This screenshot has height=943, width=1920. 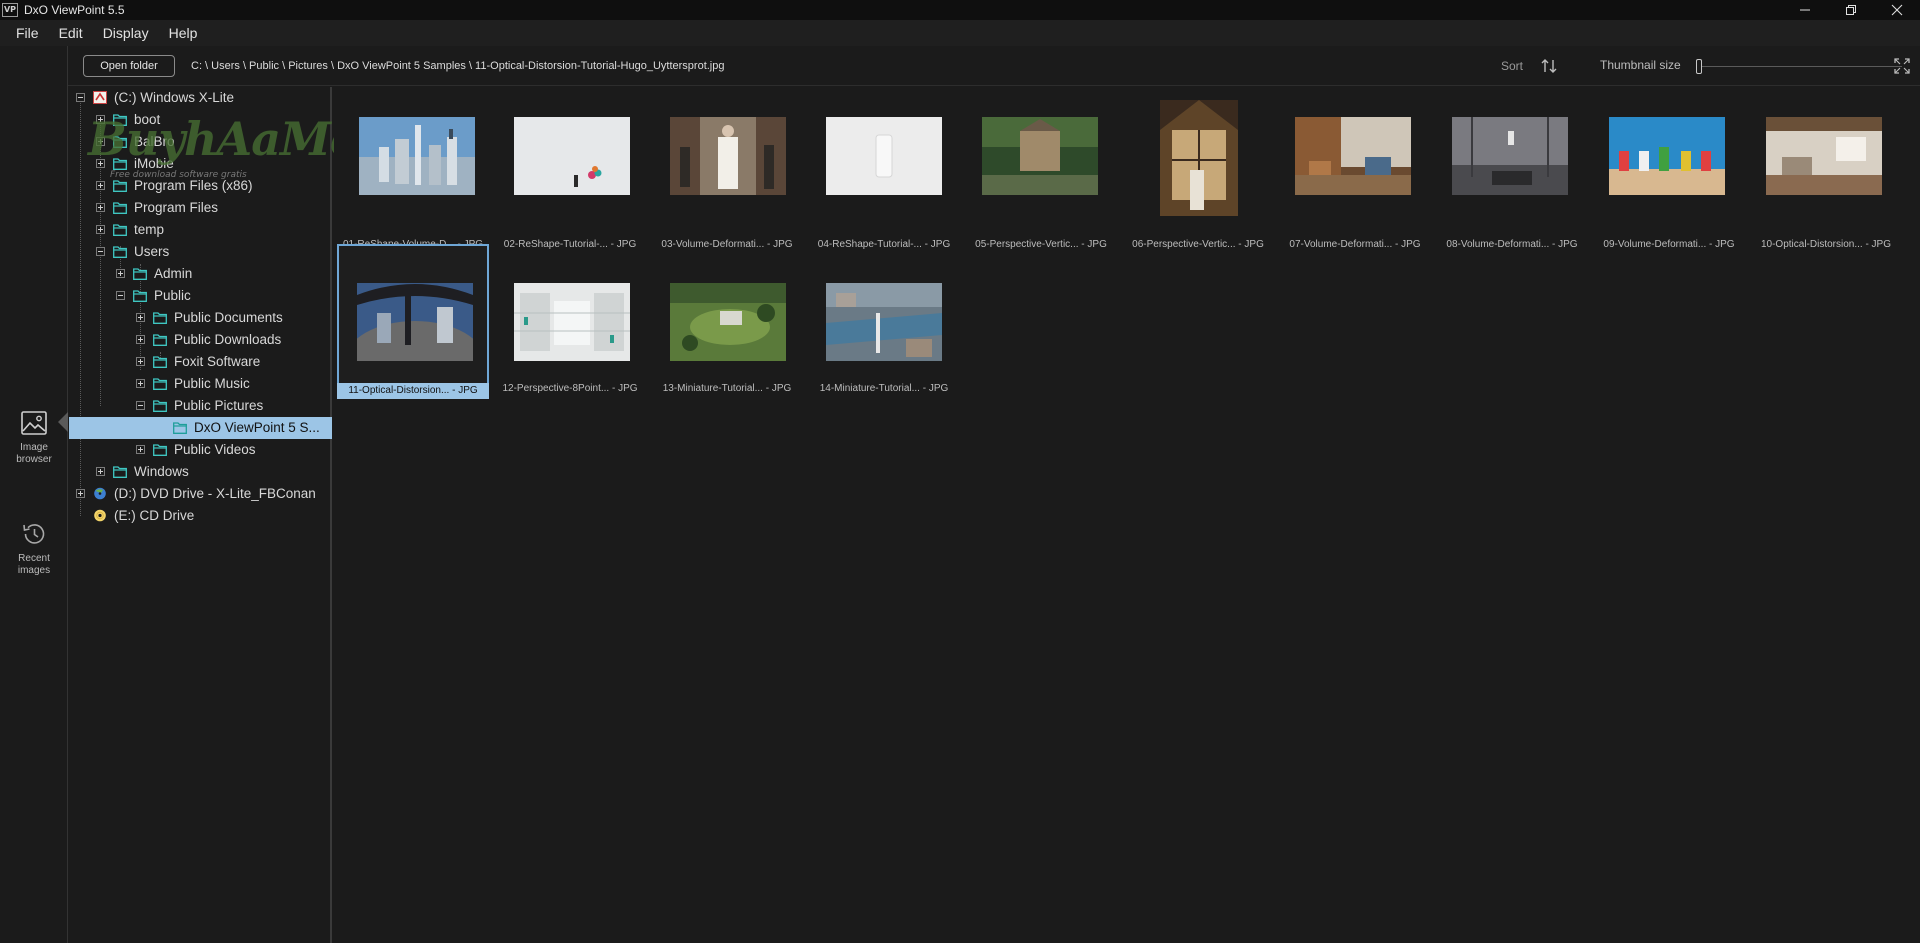 I want to click on tree-folder-program-files: Program Files, so click(x=200, y=208).